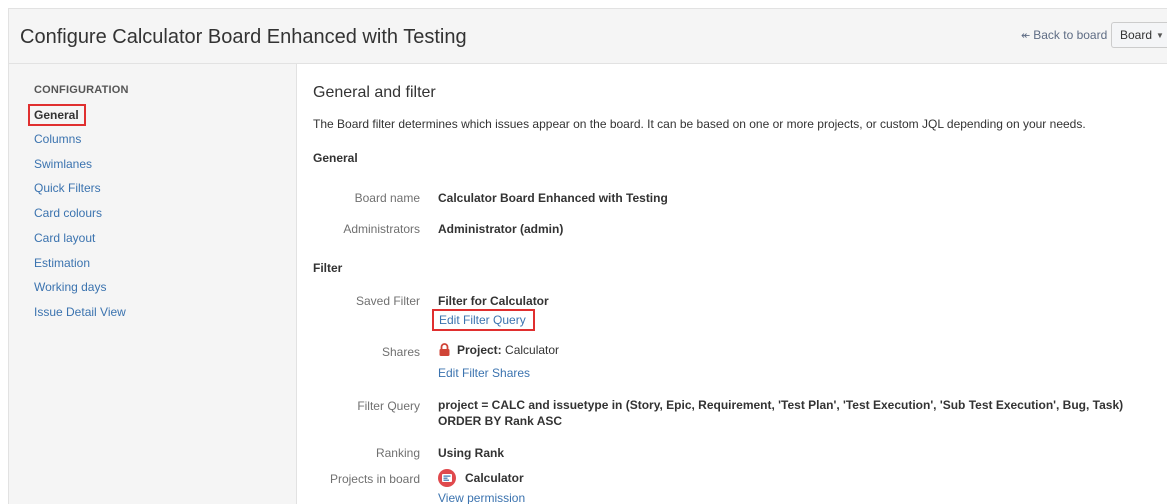 The width and height of the screenshot is (1167, 504). Describe the element at coordinates (70, 287) in the screenshot. I see `sidebar-item-working-days: Working days` at that location.